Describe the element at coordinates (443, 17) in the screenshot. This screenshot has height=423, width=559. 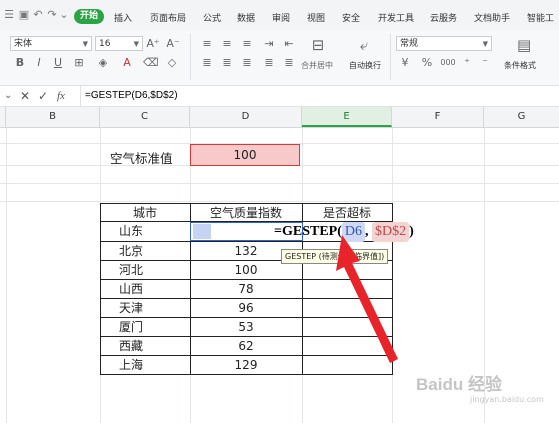
I see `tab-cloud: 云服务` at that location.